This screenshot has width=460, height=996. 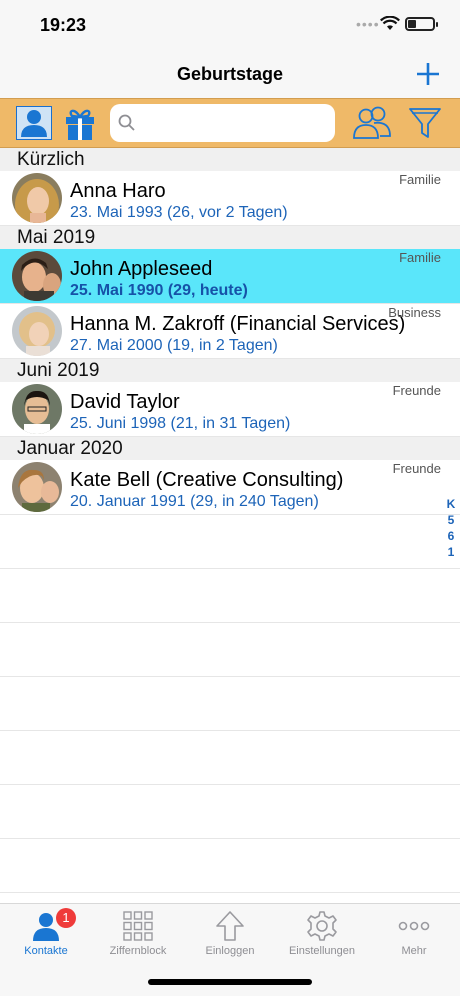 I want to click on section-index: K 5 6 1, so click(x=451, y=528).